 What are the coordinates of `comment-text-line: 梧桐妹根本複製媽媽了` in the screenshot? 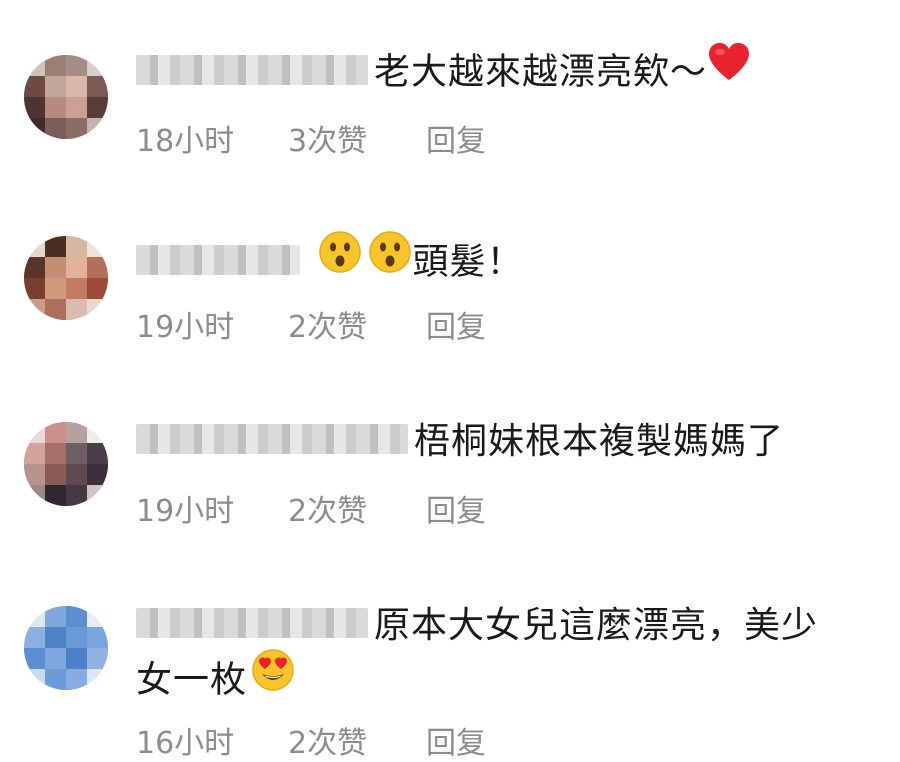 It's located at (503, 442).